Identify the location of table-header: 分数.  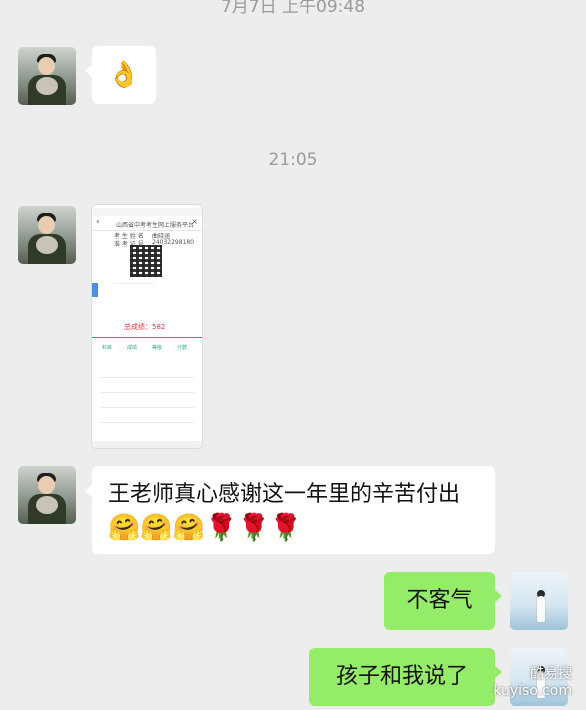
(182, 348).